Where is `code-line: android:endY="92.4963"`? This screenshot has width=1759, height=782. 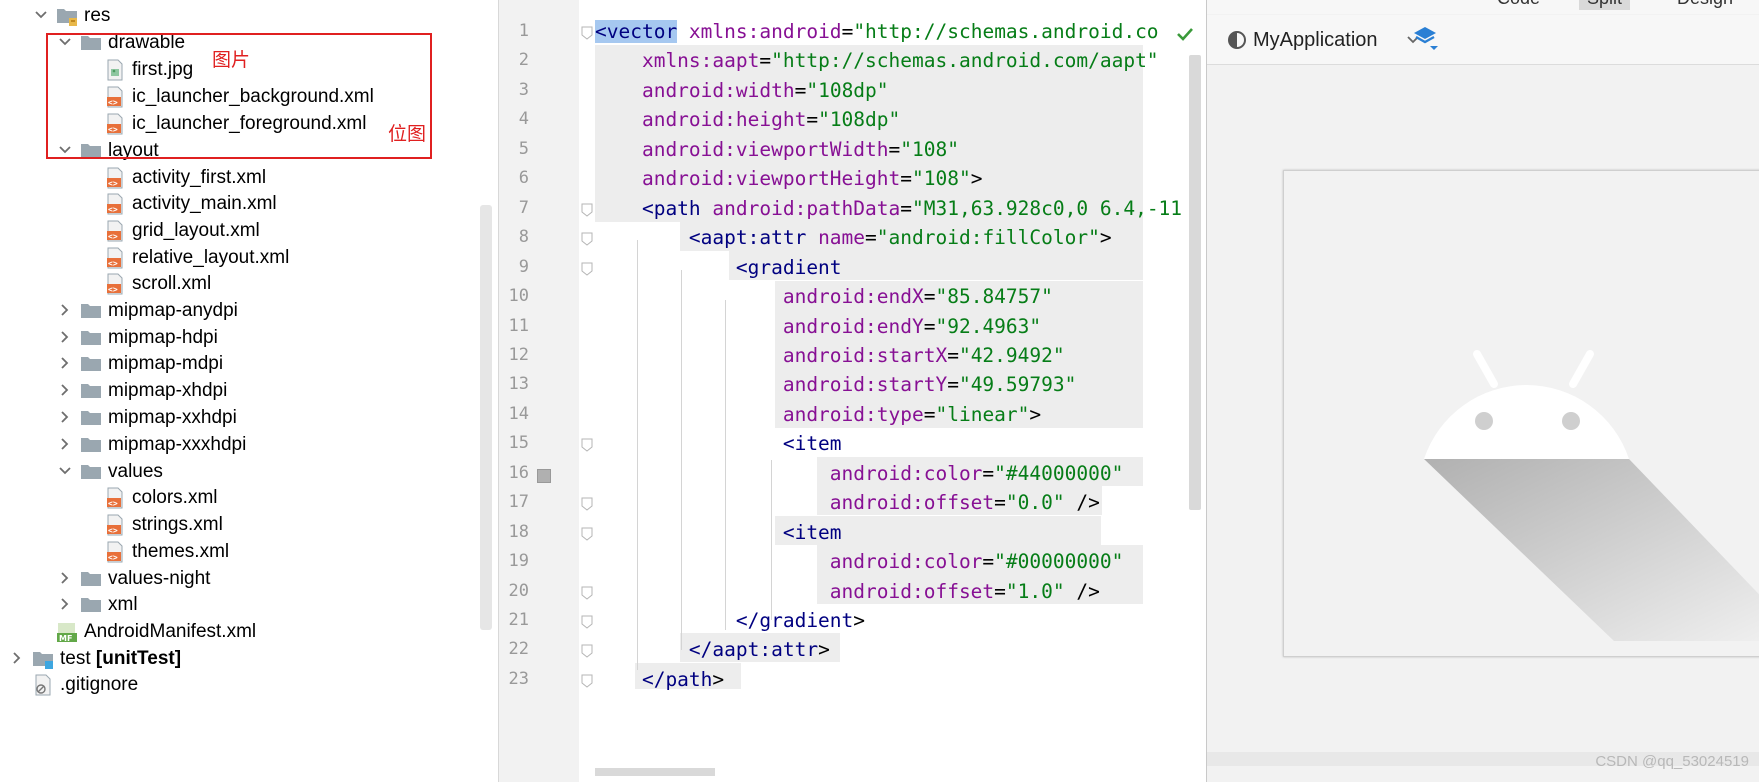 code-line: android:endY="92.4963" is located at coordinates (818, 326).